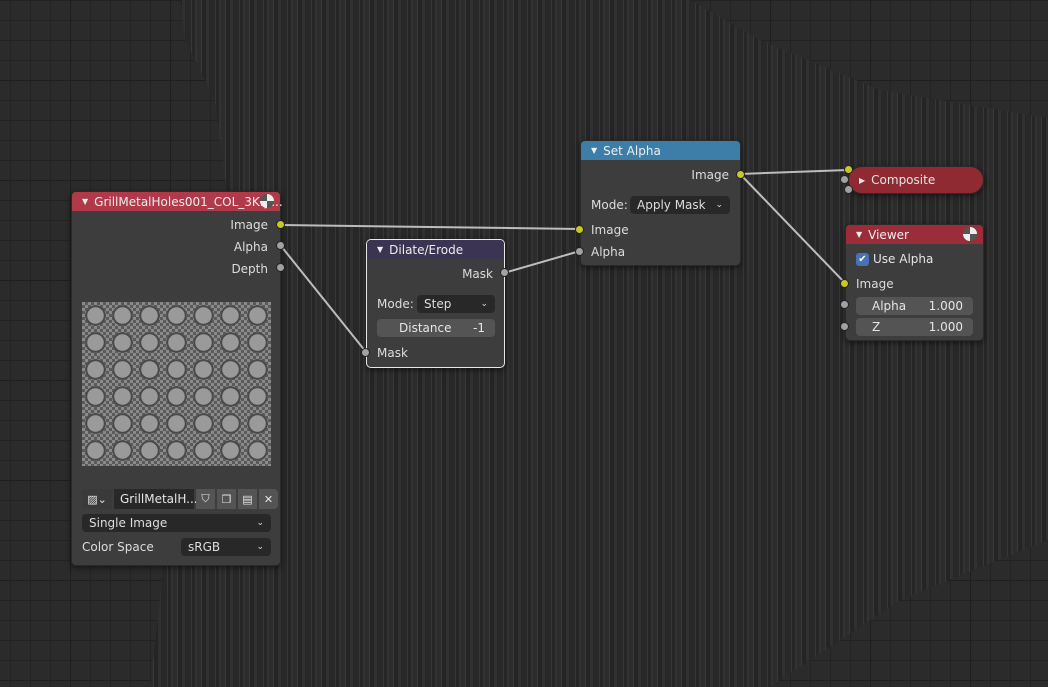 The image size is (1048, 687). I want to click on mode-value: Apply Mask, so click(671, 205).